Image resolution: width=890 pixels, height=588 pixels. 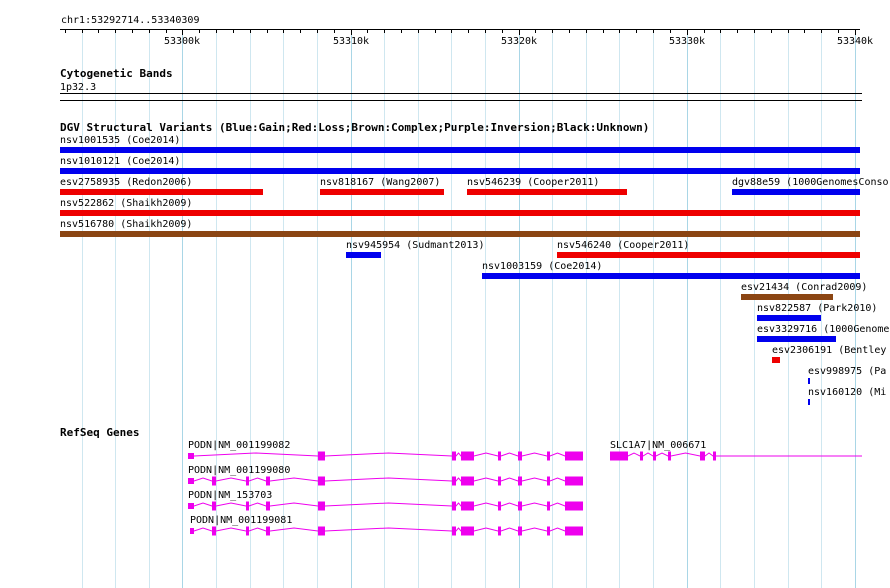 What do you see at coordinates (385, 454) in the screenshot?
I see `podn-nm-001199082-intron-line` at bounding box center [385, 454].